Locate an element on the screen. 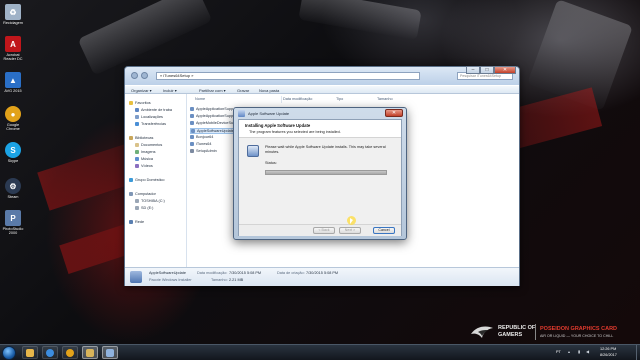  maximize-button: □ is located at coordinates (487, 70).